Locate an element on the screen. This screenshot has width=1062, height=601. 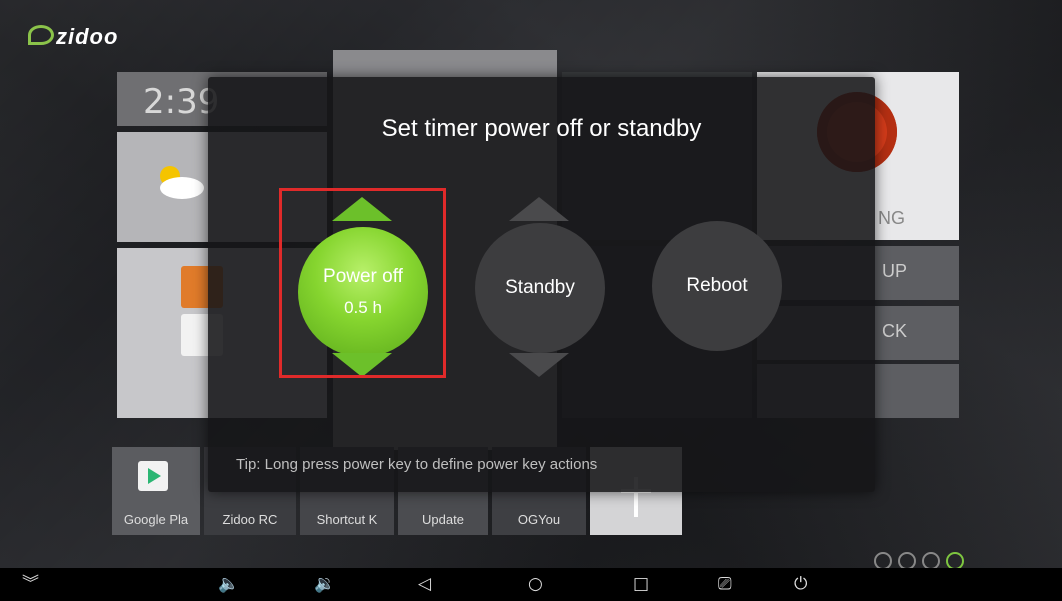
collapse-icon: ︾ is located at coordinates (30, 584).